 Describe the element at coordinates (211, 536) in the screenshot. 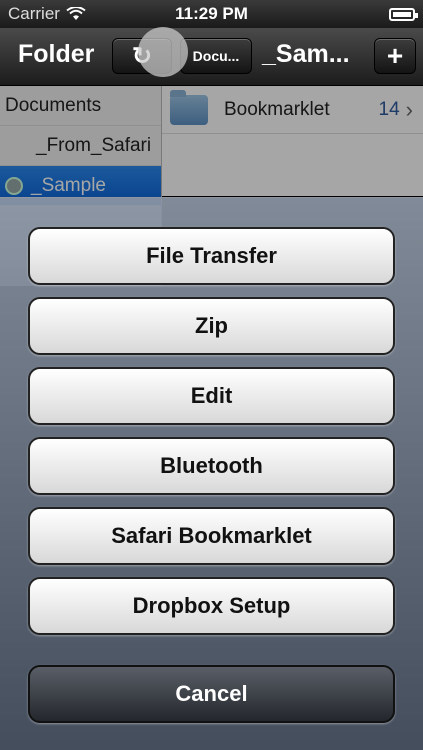

I see `safari-bookmarklet-button: Safari Bookmarklet` at that location.